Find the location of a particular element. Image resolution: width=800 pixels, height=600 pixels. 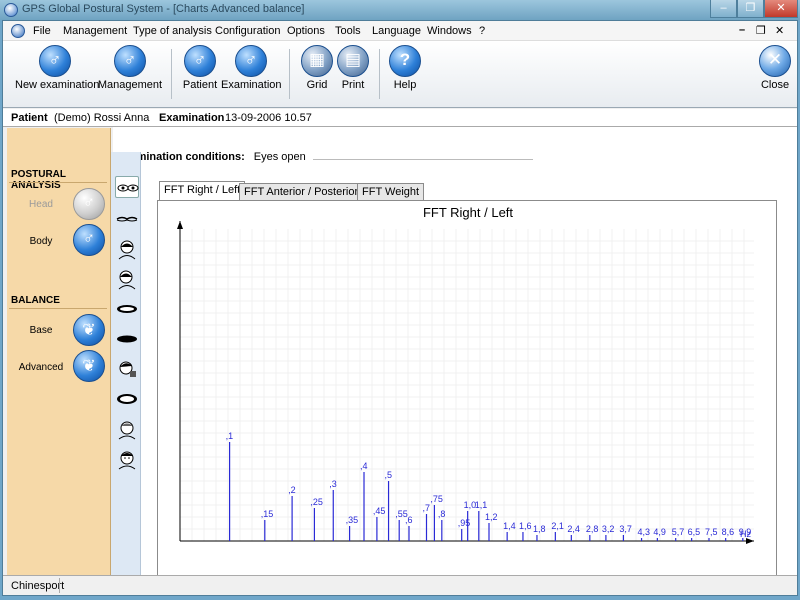

fft-bar-label: 1,8 is located at coordinates (539, 529).